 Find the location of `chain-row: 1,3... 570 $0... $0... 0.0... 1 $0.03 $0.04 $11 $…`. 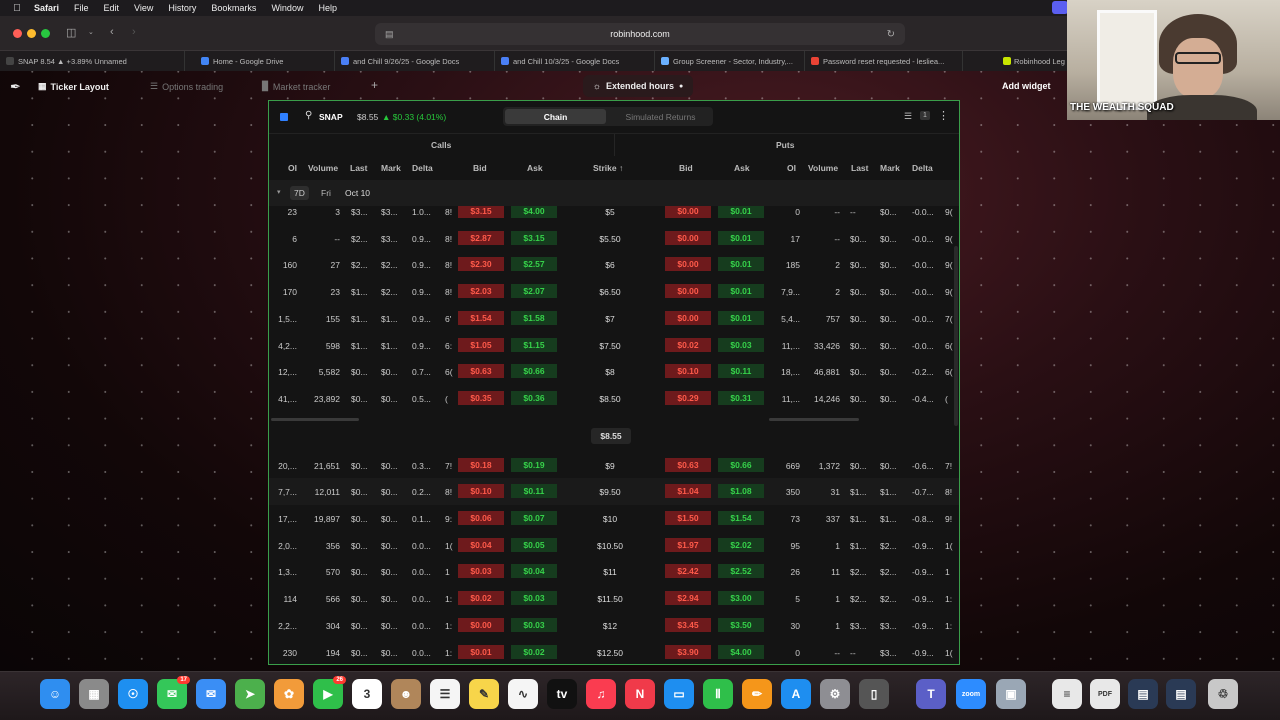

chain-row: 1,3... 570 $0... $0... 0.0... 1 $0.03 $0.04 $11 $… is located at coordinates (614, 571).